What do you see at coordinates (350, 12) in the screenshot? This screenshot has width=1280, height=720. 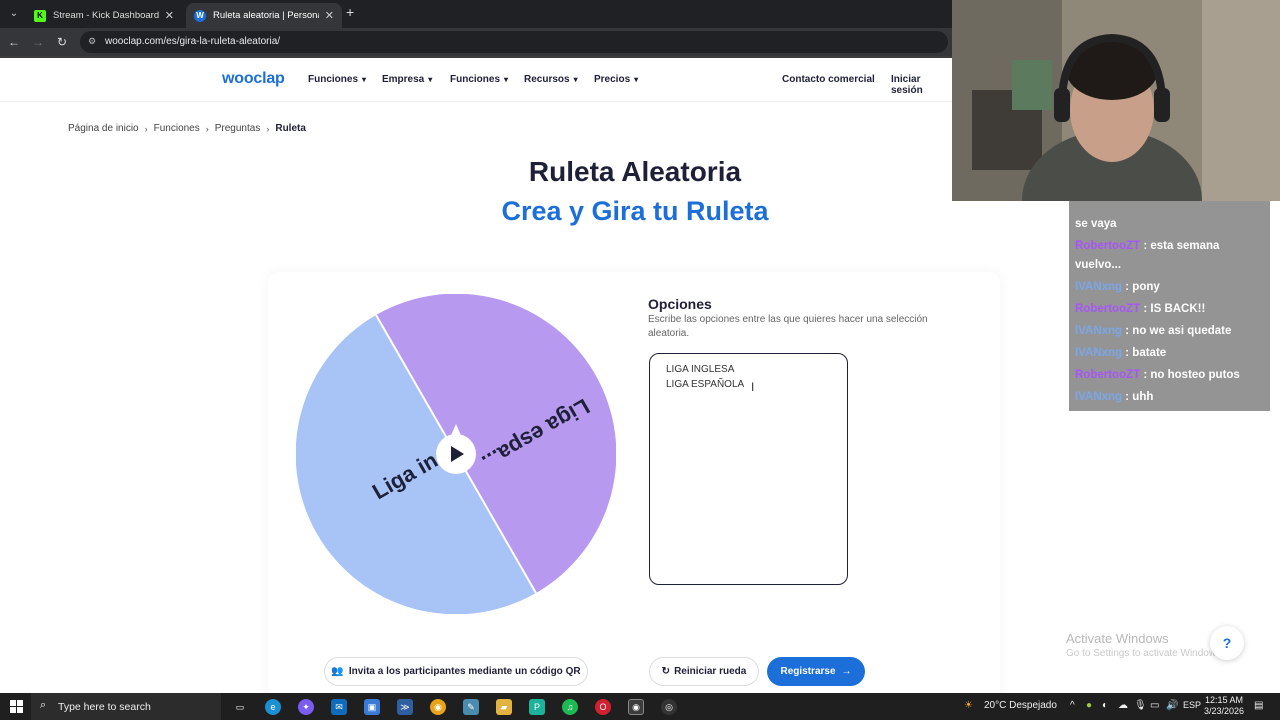 I see `new-tab-icon: +` at bounding box center [350, 12].